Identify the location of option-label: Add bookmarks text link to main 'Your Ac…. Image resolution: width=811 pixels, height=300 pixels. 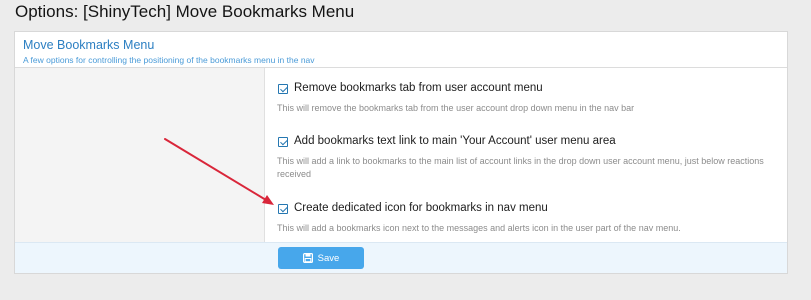
(455, 141).